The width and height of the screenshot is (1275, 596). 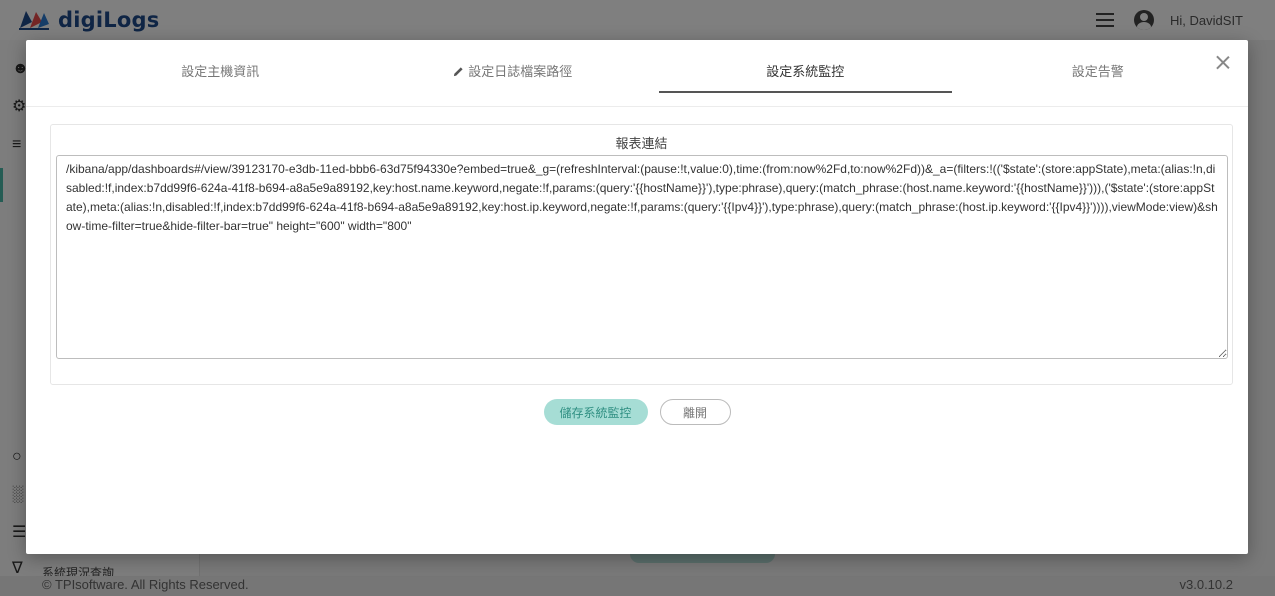 I want to click on tab-label: 設定日誌檔案路徑, so click(x=520, y=71).